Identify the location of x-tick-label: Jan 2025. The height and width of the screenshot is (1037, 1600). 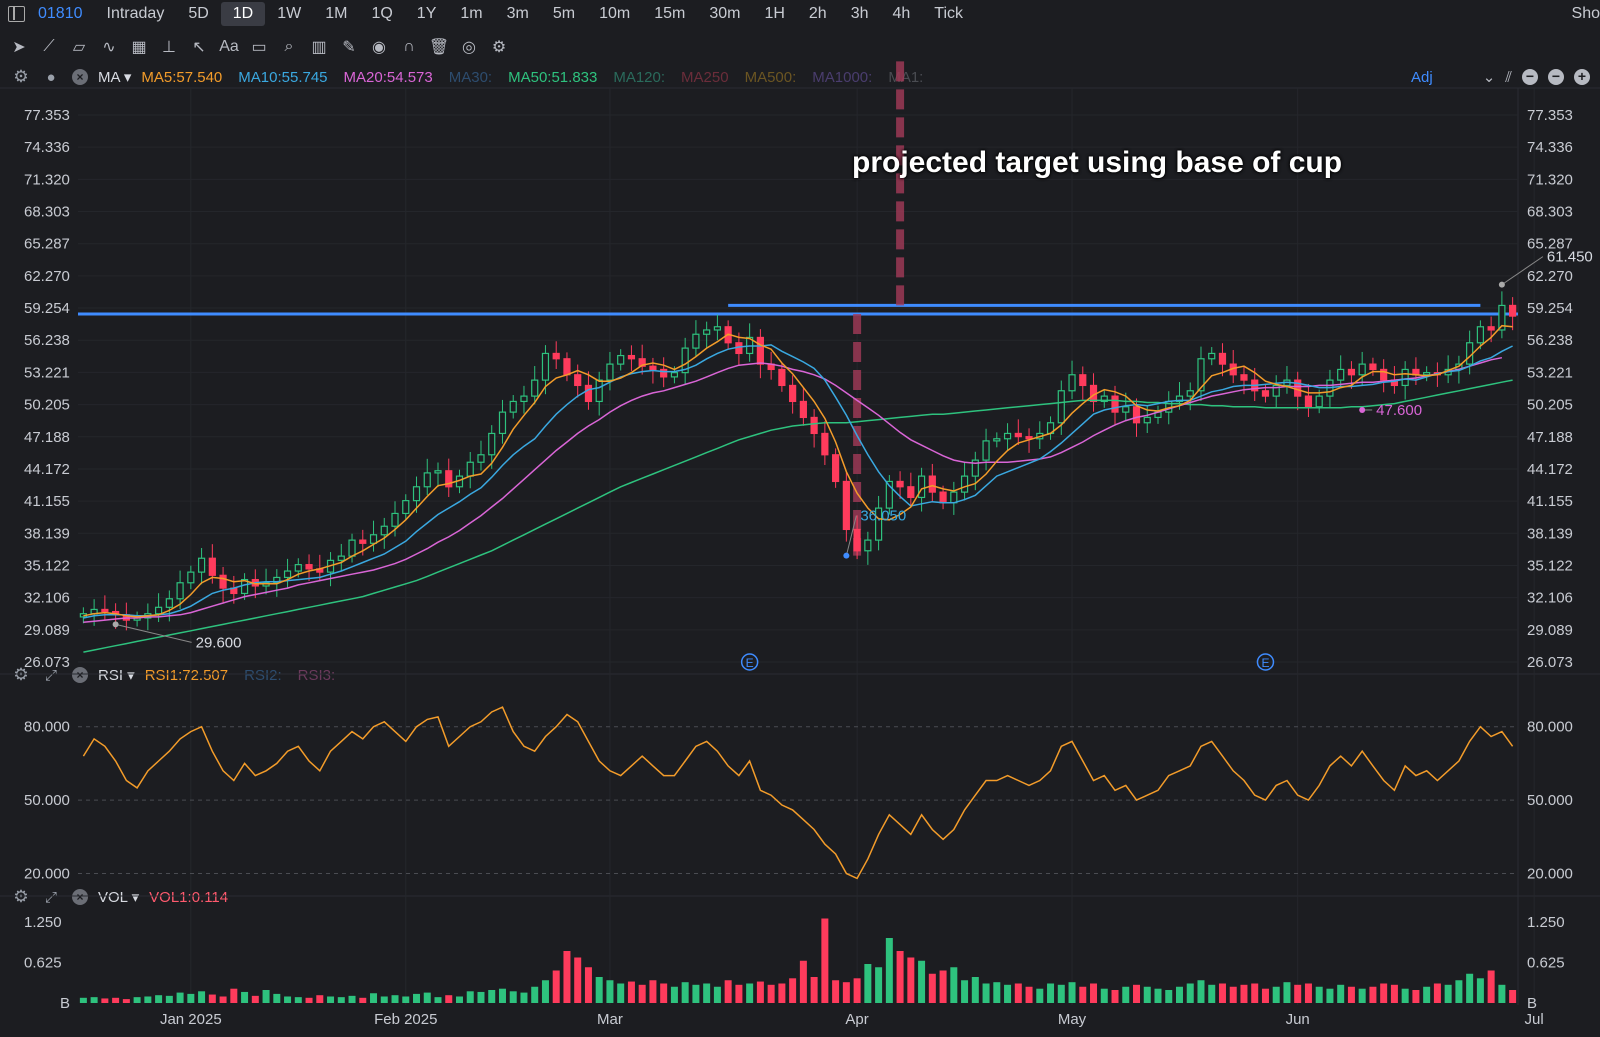
(191, 1019).